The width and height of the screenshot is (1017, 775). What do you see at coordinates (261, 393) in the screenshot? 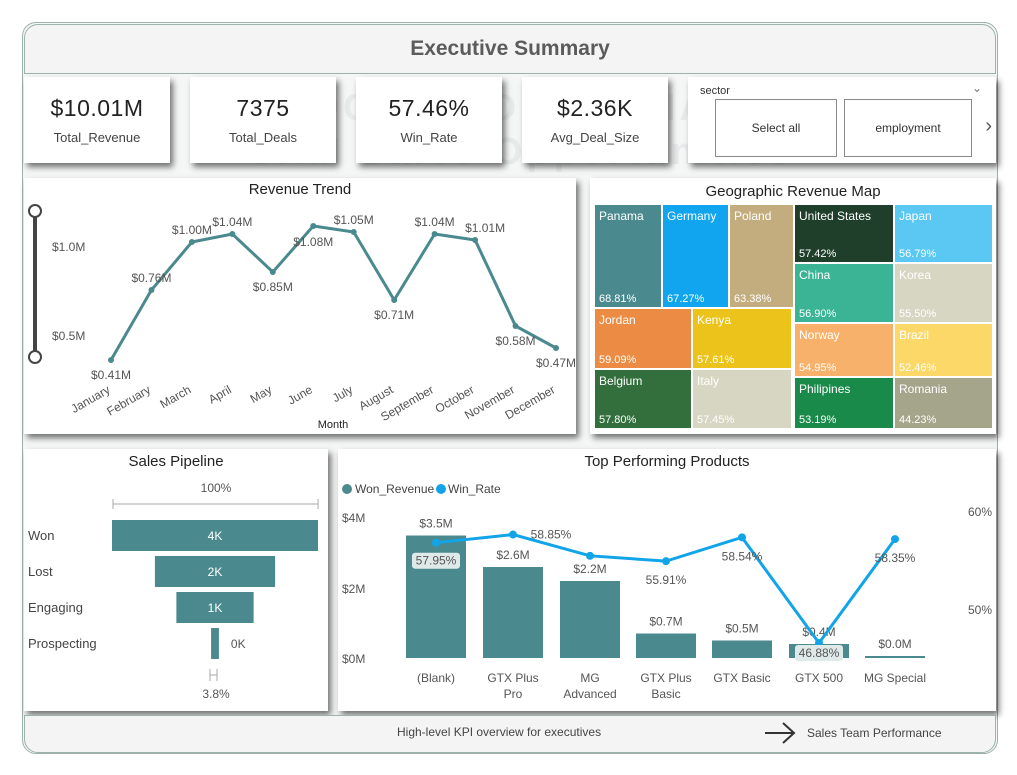
I see `x-tick-label: May` at bounding box center [261, 393].